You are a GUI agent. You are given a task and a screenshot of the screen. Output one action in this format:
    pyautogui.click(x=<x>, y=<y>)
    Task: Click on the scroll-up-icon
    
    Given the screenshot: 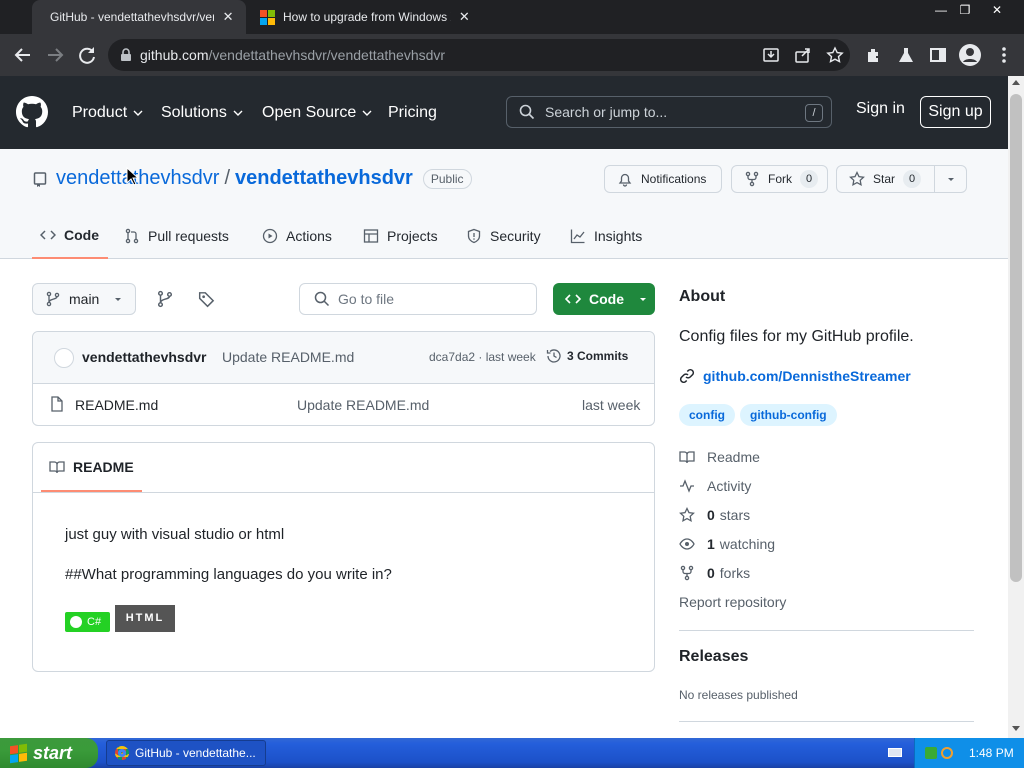 What is the action you would take?
    pyautogui.click(x=1016, y=82)
    